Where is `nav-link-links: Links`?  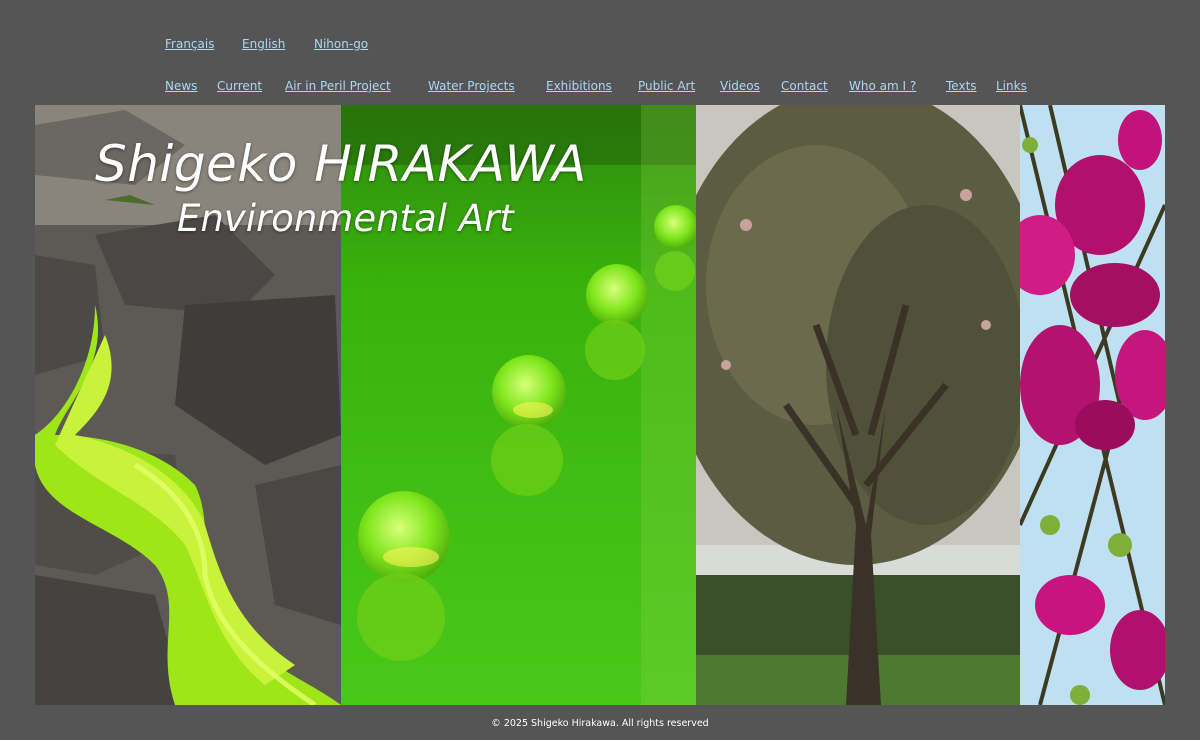 nav-link-links: Links is located at coordinates (1011, 86).